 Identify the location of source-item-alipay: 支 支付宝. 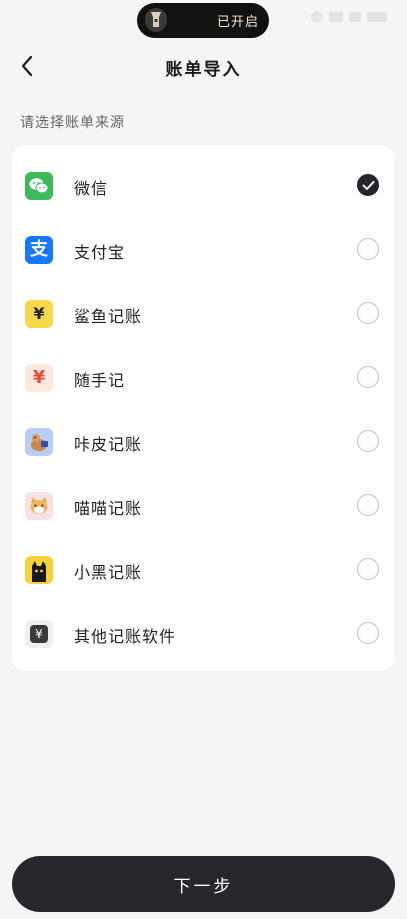
(203, 250).